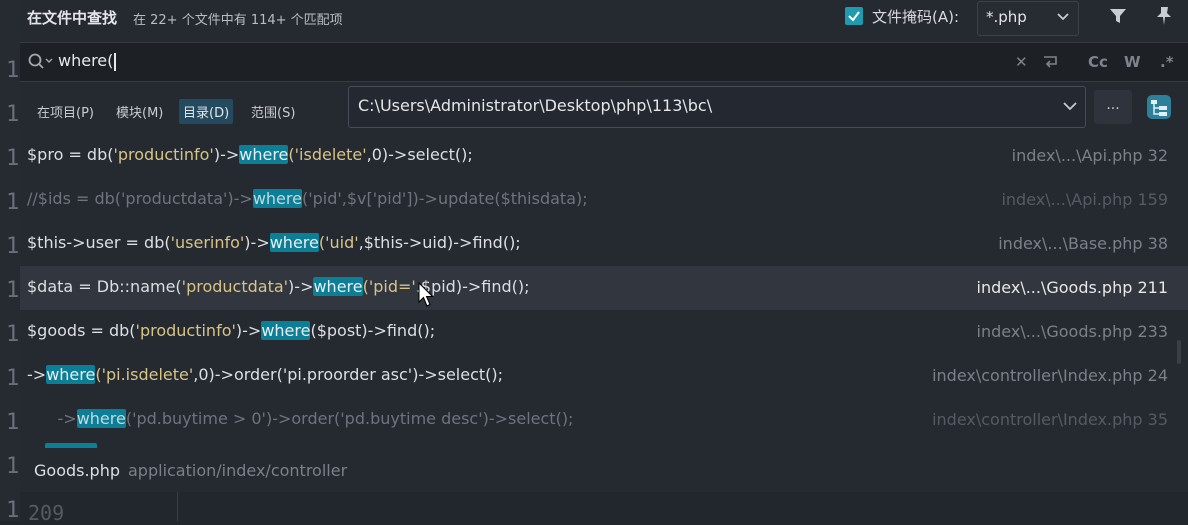 The width and height of the screenshot is (1188, 525). What do you see at coordinates (238, 20) in the screenshot?
I see `match-summary: 在 22+ 个文件中有 114+ 个匹配项` at bounding box center [238, 20].